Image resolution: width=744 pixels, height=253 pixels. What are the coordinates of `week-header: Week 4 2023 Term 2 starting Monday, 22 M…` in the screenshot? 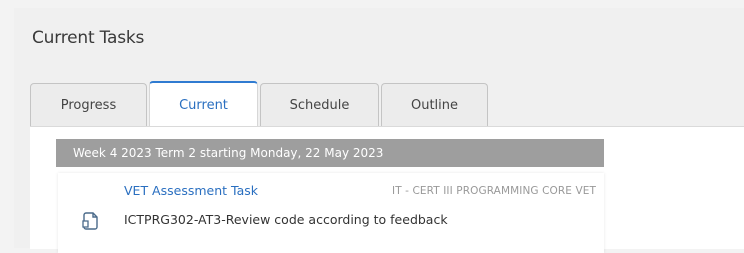 It's located at (330, 153).